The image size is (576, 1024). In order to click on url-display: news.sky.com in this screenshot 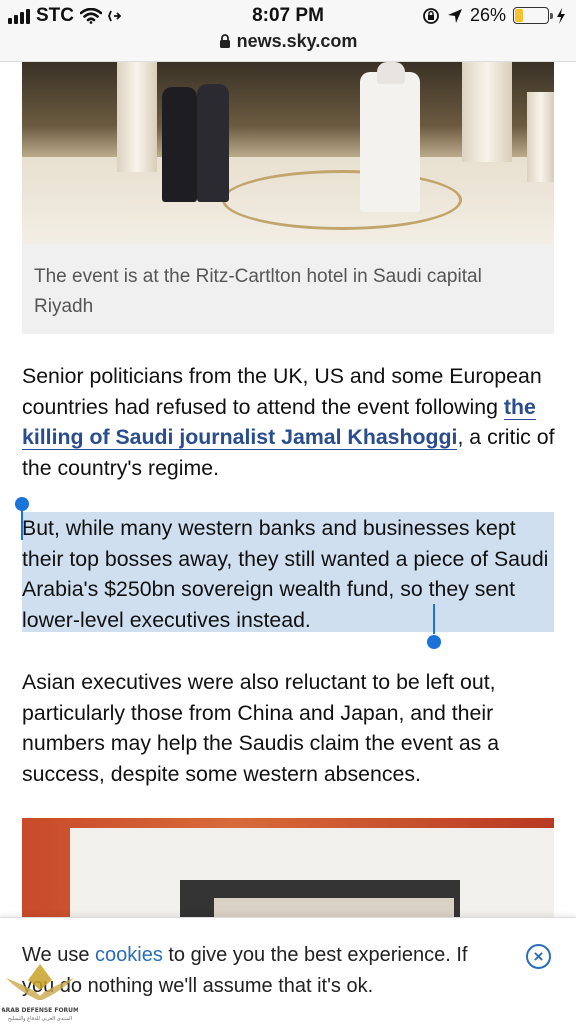, I will do `click(288, 41)`.